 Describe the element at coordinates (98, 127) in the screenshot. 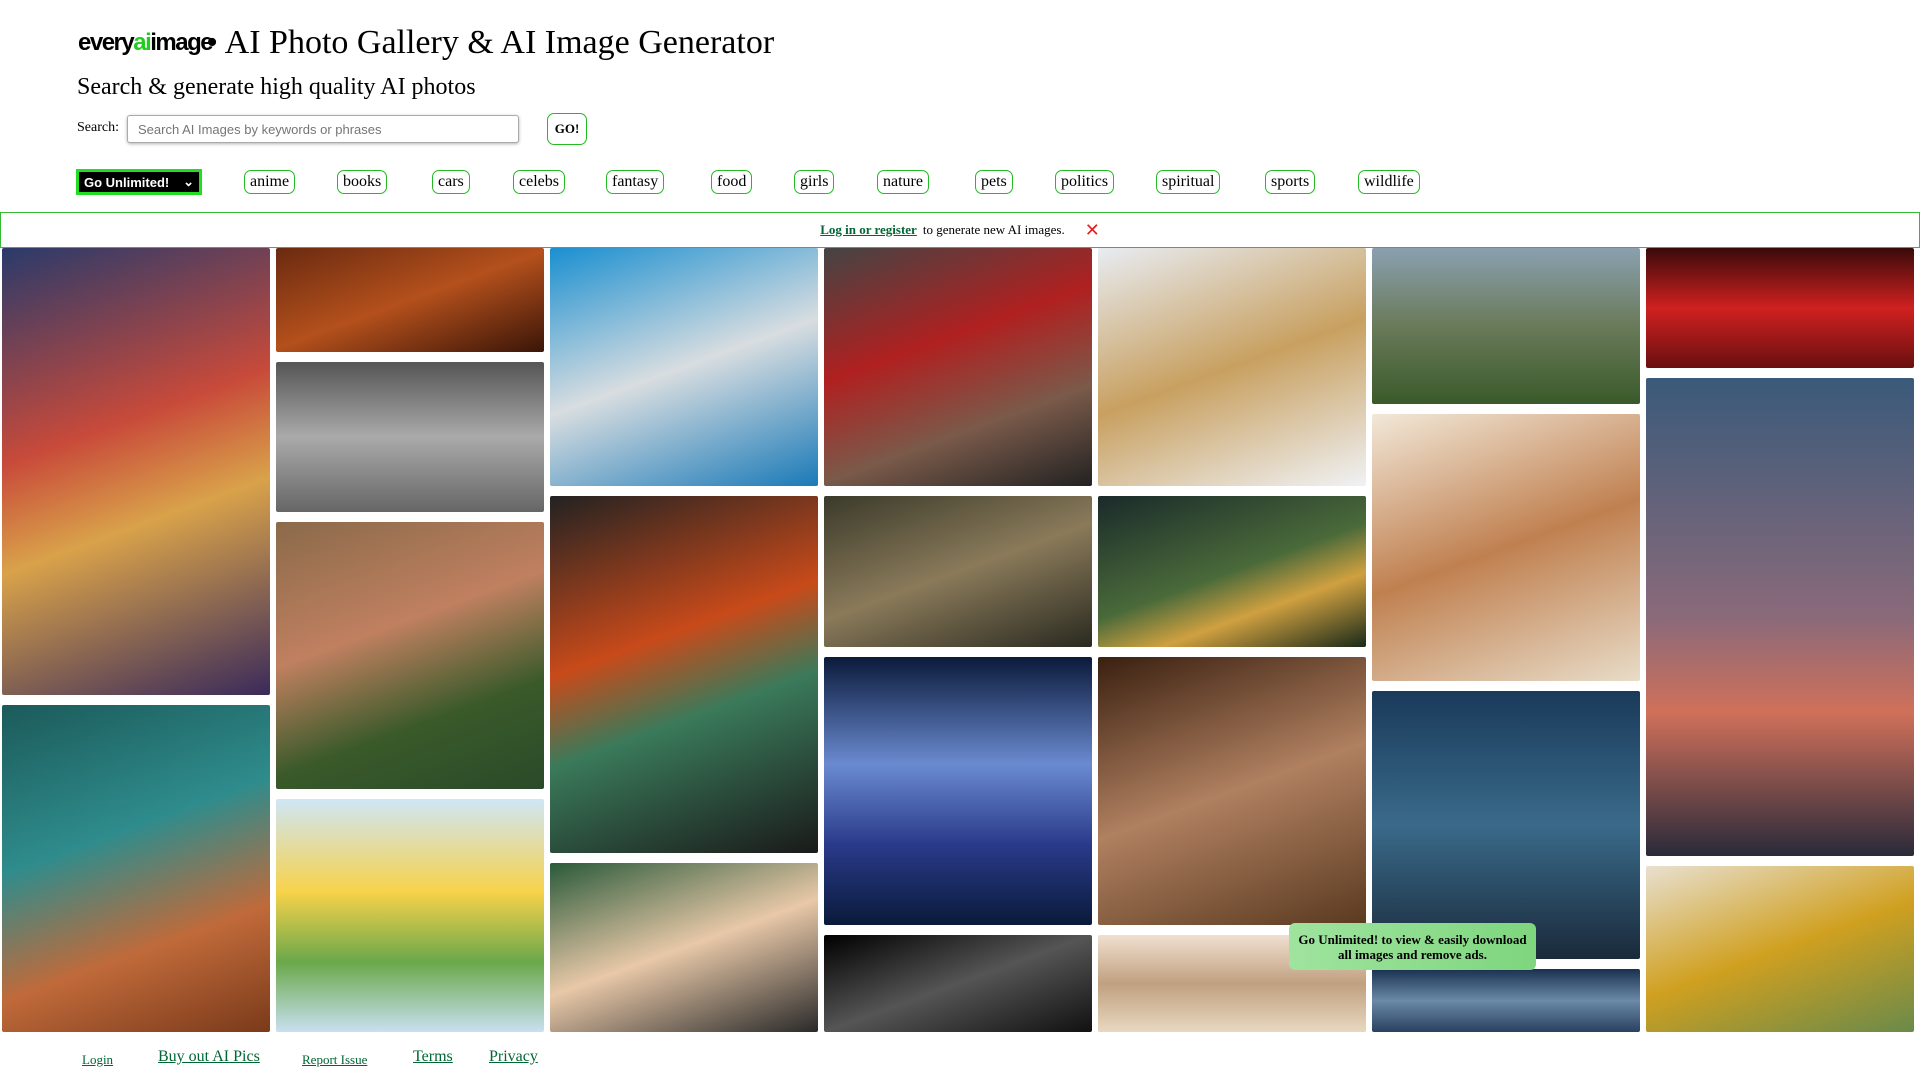

I see `search-label: Search:` at that location.